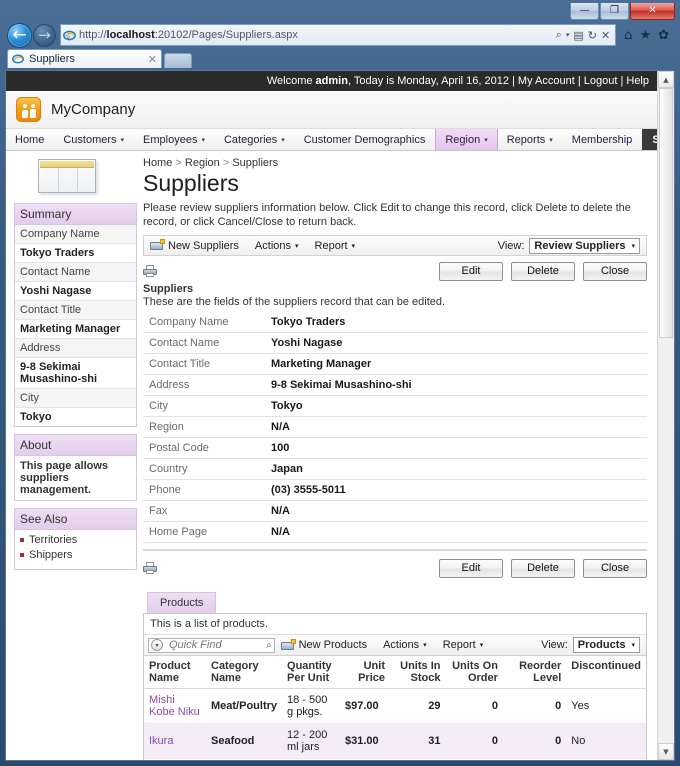 Image resolution: width=680 pixels, height=766 pixels. What do you see at coordinates (418, 672) in the screenshot?
I see `column-header-units-in-stock: Units In Stock` at bounding box center [418, 672].